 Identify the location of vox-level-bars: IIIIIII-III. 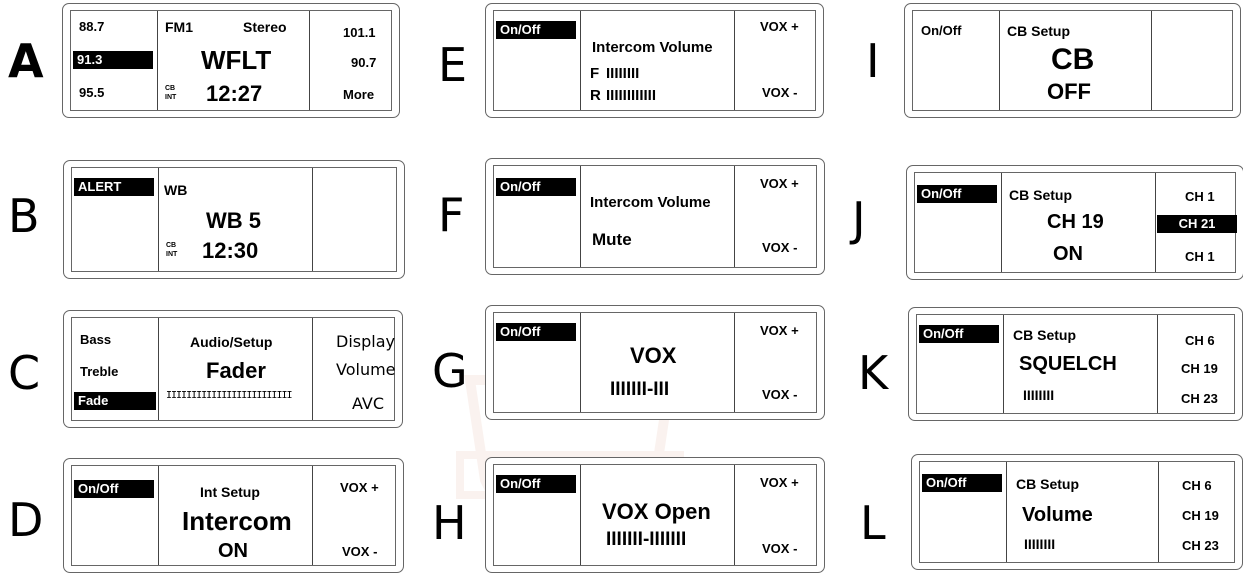
(640, 389).